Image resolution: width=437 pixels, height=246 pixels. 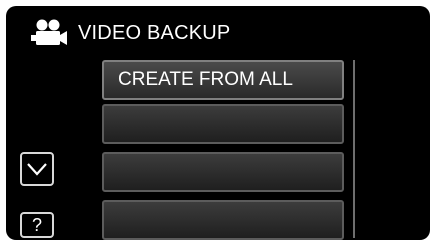 I want to click on scrollbar, so click(x=354, y=149).